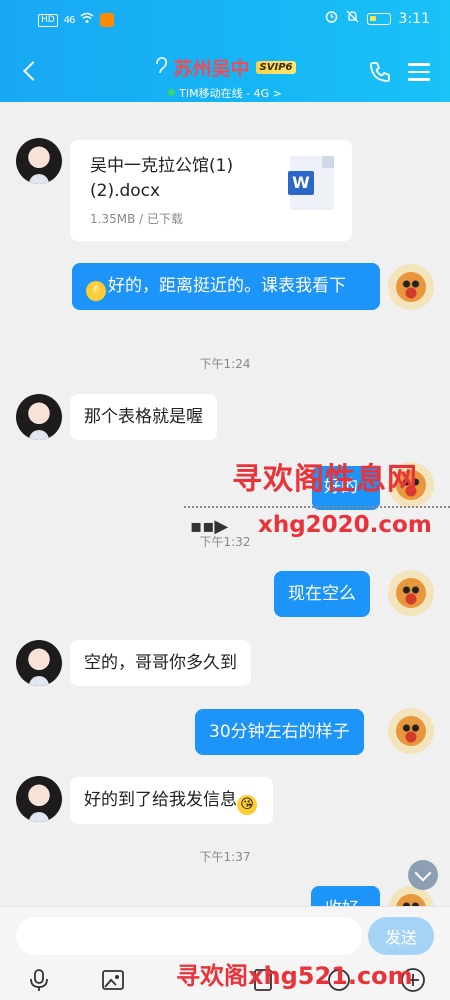 This screenshot has width=450, height=1000. What do you see at coordinates (225, 857) in the screenshot?
I see `time-divider: 下午1:37` at bounding box center [225, 857].